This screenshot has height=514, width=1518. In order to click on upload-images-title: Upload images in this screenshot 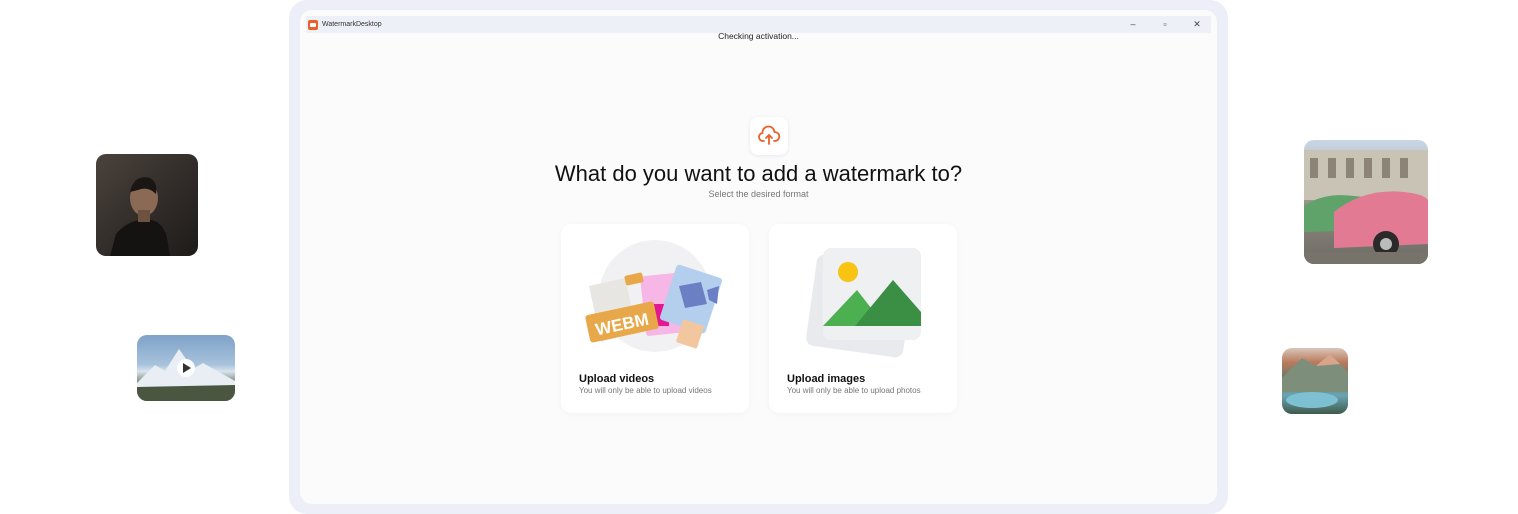, I will do `click(826, 379)`.